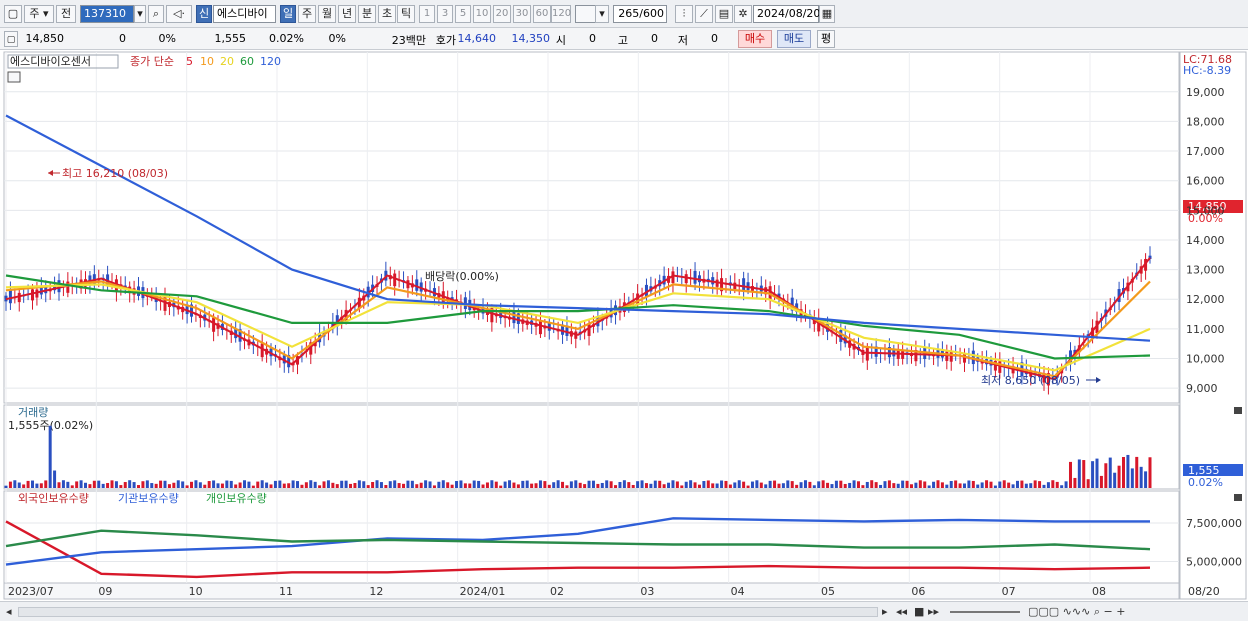 This screenshot has height=621, width=1248. What do you see at coordinates (347, 14) in the screenshot?
I see `period-year: 년` at bounding box center [347, 14].